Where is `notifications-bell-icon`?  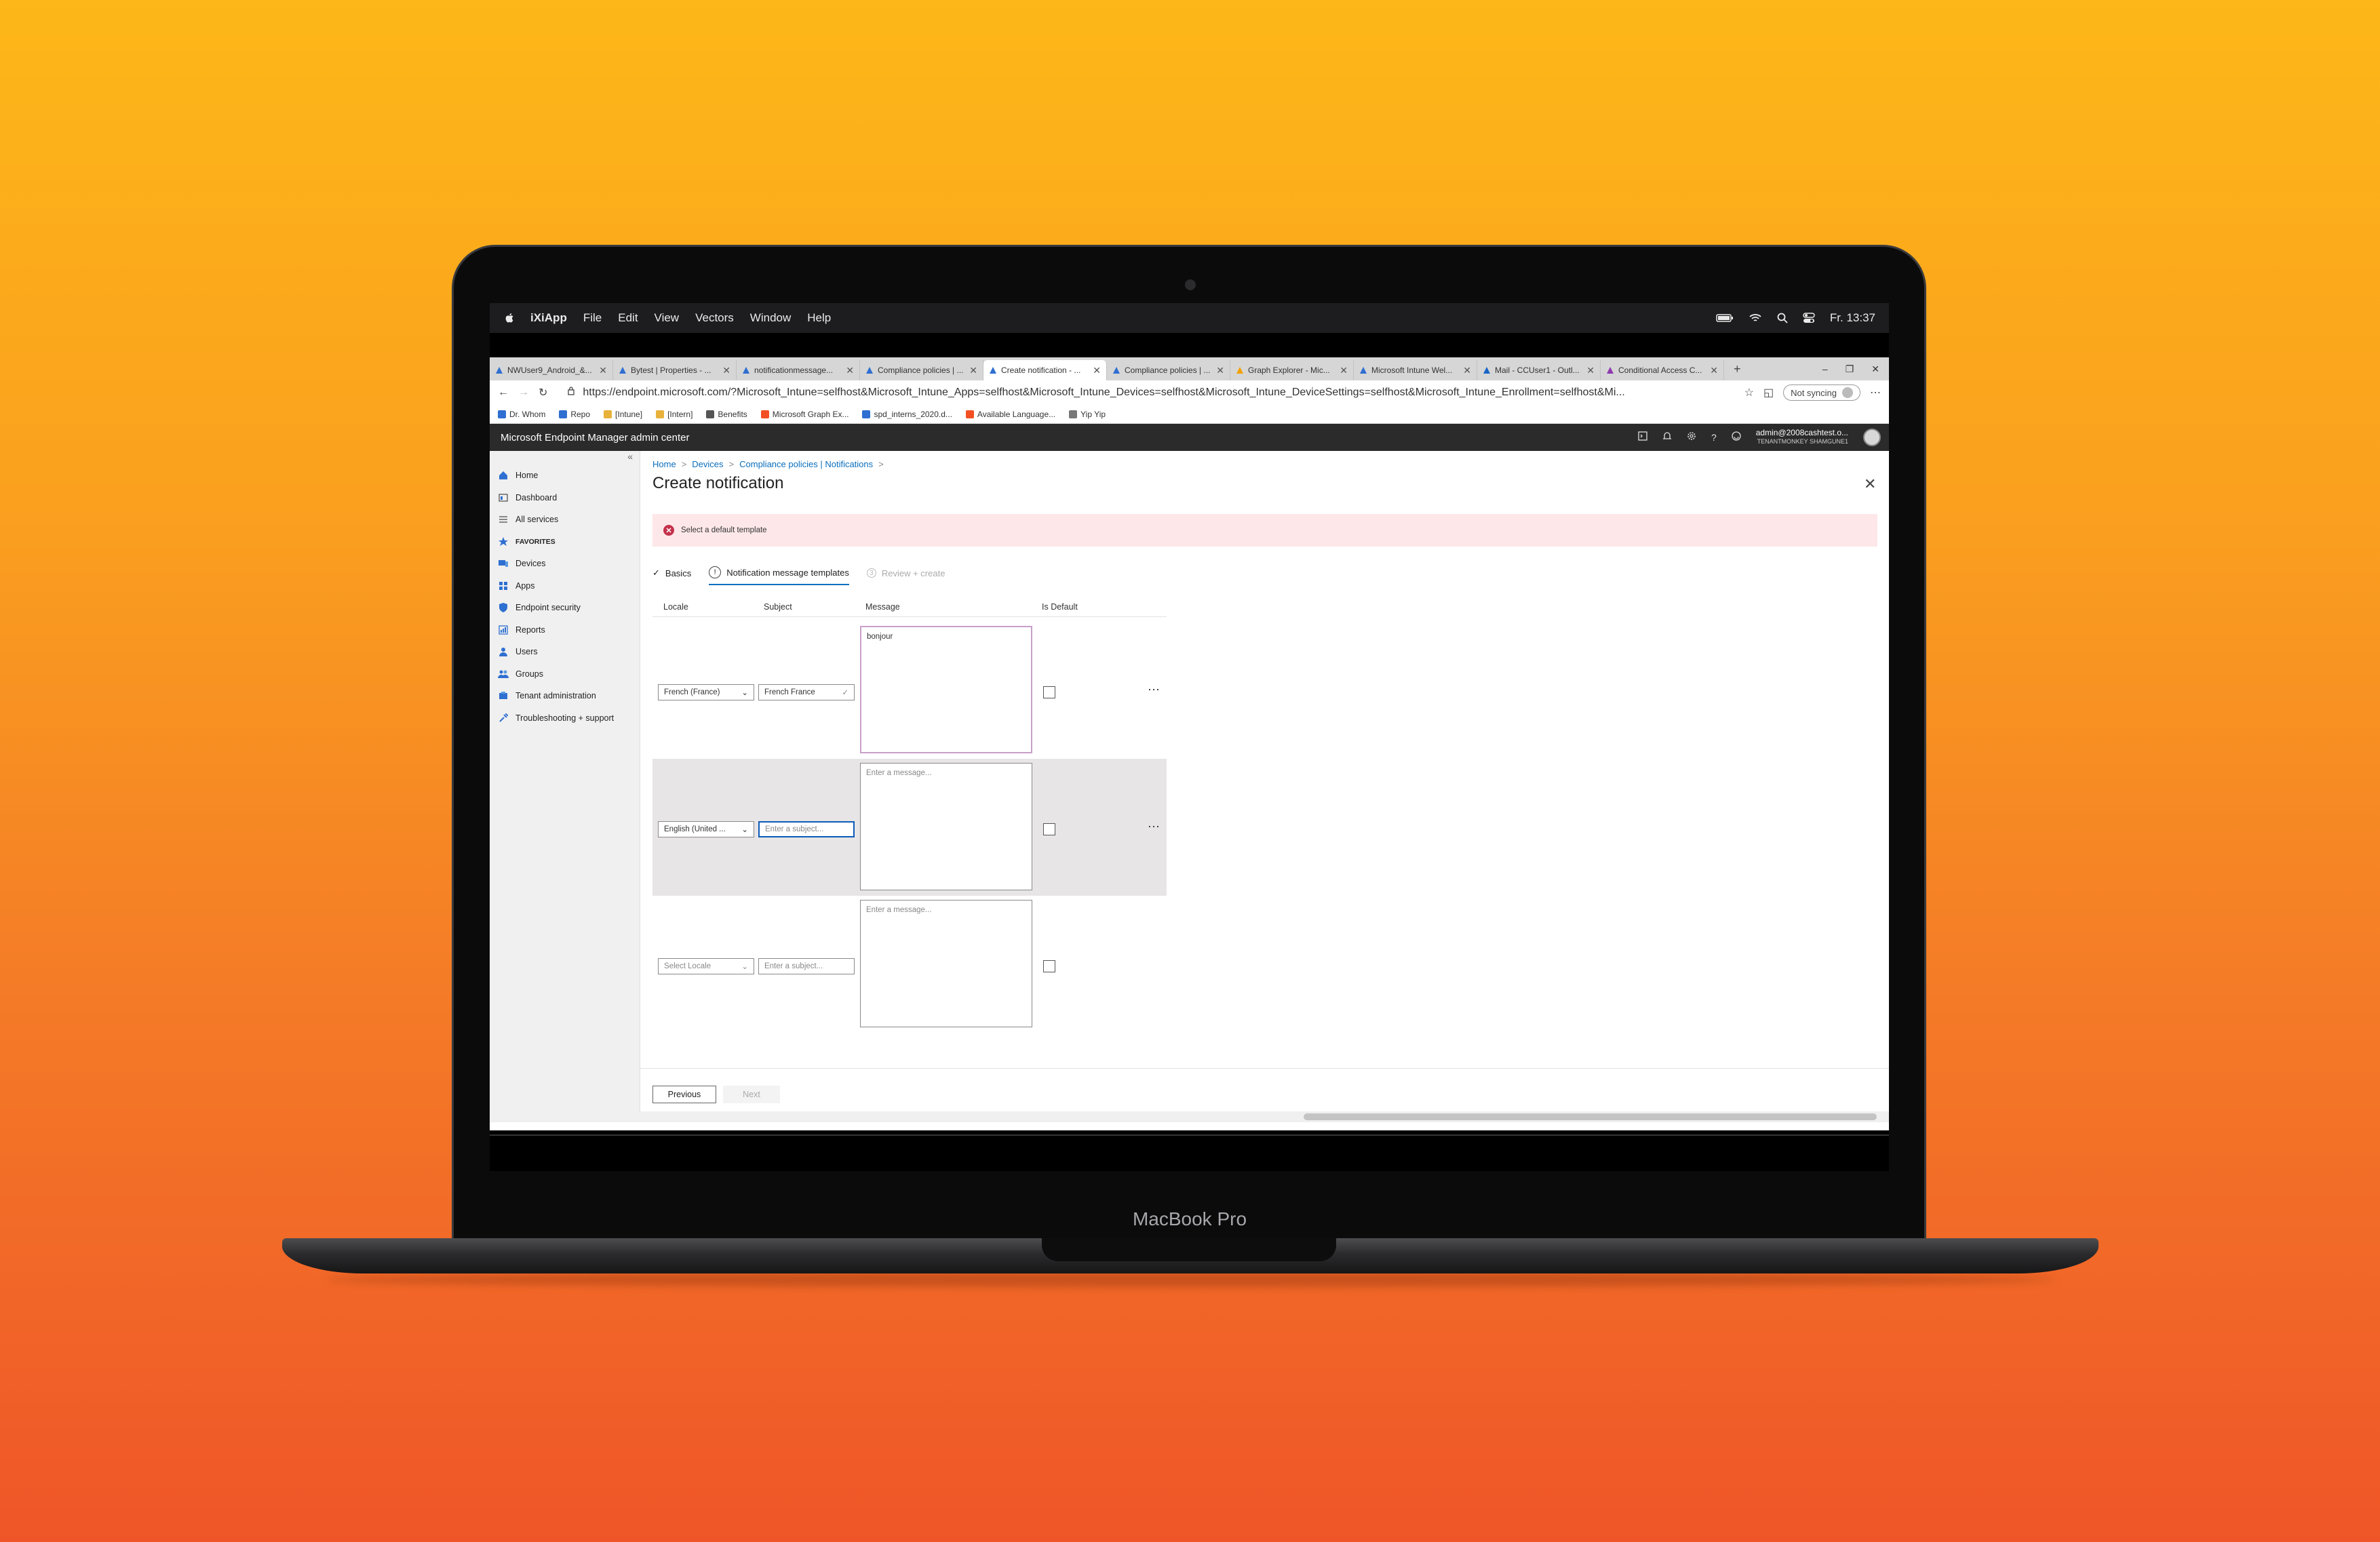
notifications-bell-icon is located at coordinates (1667, 437).